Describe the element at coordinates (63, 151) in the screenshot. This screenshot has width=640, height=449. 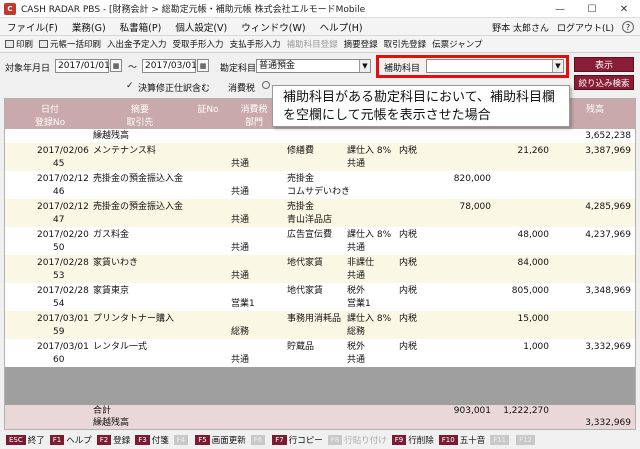
I see `row-date: 2017/02/06` at that location.